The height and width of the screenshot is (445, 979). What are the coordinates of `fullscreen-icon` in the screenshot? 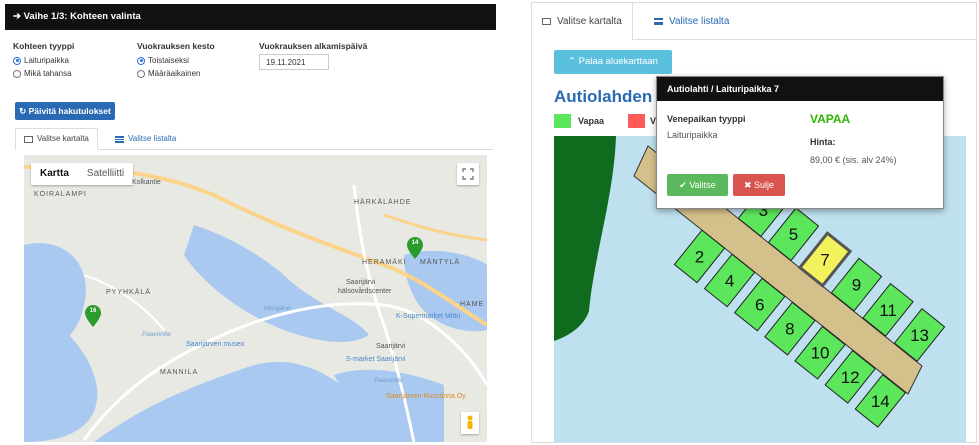 It's located at (468, 174).